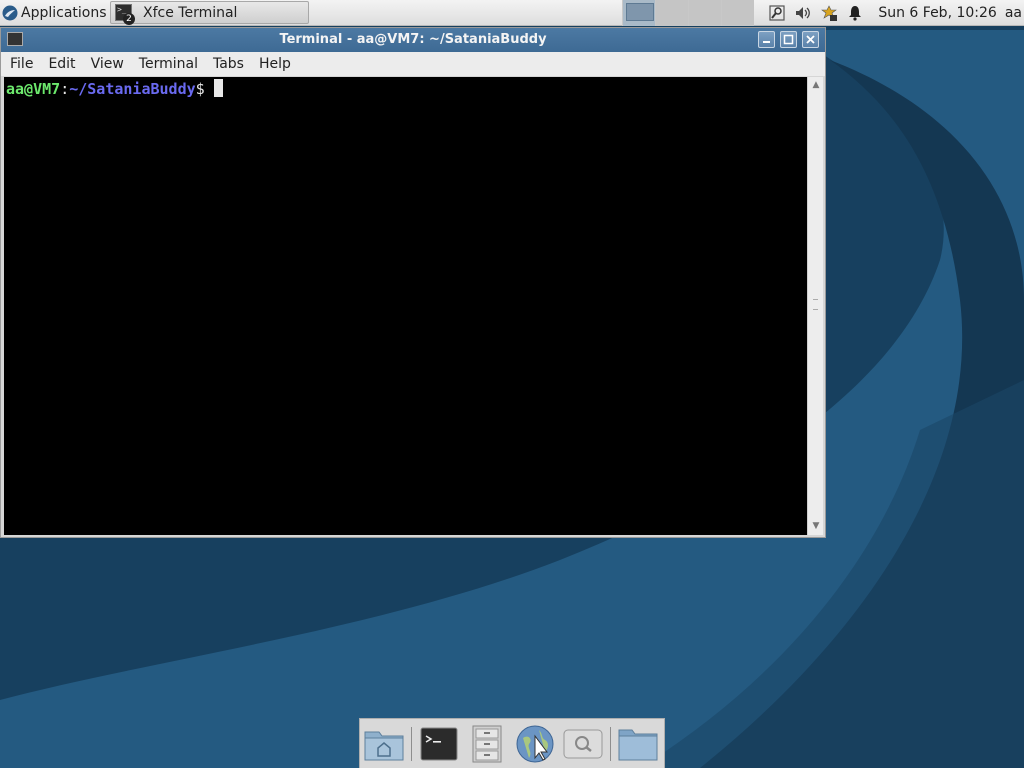 This screenshot has width=1024, height=768. I want to click on taskbar-item-label: Xfce Terminal, so click(190, 12).